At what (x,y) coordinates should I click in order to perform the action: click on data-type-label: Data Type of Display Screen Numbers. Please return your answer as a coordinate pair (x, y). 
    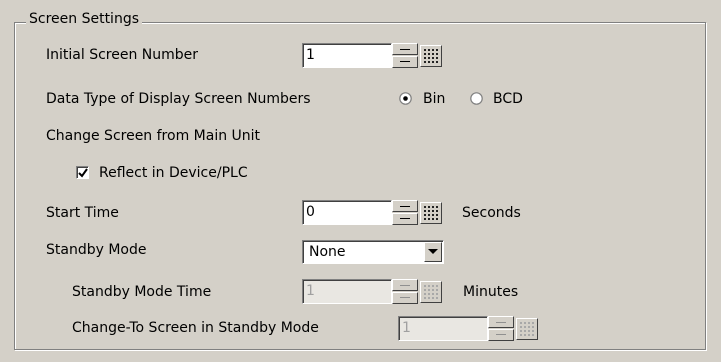
    Looking at the image, I should click on (178, 99).